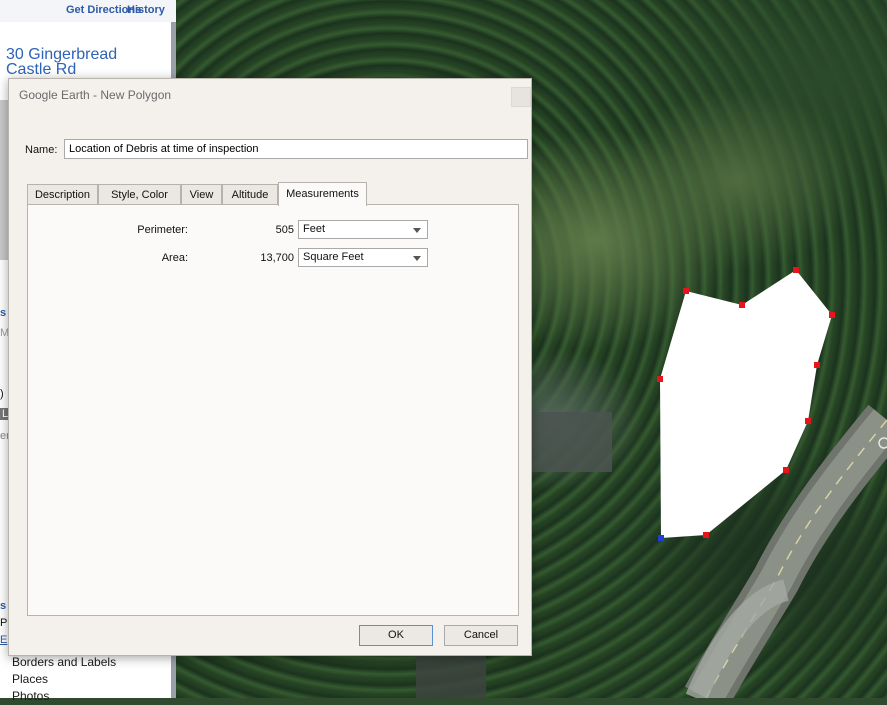  What do you see at coordinates (661, 538) in the screenshot?
I see `polygon-vertex-selected` at bounding box center [661, 538].